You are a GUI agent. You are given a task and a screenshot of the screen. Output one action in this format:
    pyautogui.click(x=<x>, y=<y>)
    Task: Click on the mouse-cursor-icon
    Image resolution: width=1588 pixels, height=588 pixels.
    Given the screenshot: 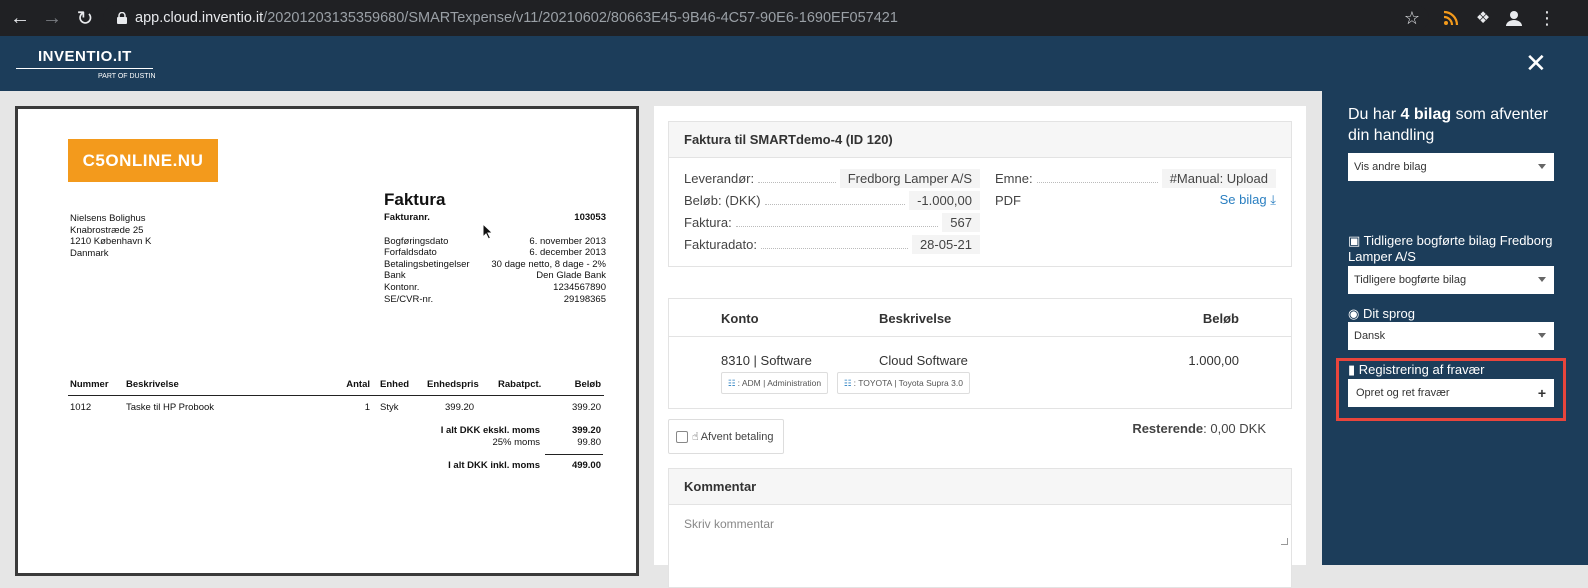 What is the action you would take?
    pyautogui.click(x=488, y=231)
    